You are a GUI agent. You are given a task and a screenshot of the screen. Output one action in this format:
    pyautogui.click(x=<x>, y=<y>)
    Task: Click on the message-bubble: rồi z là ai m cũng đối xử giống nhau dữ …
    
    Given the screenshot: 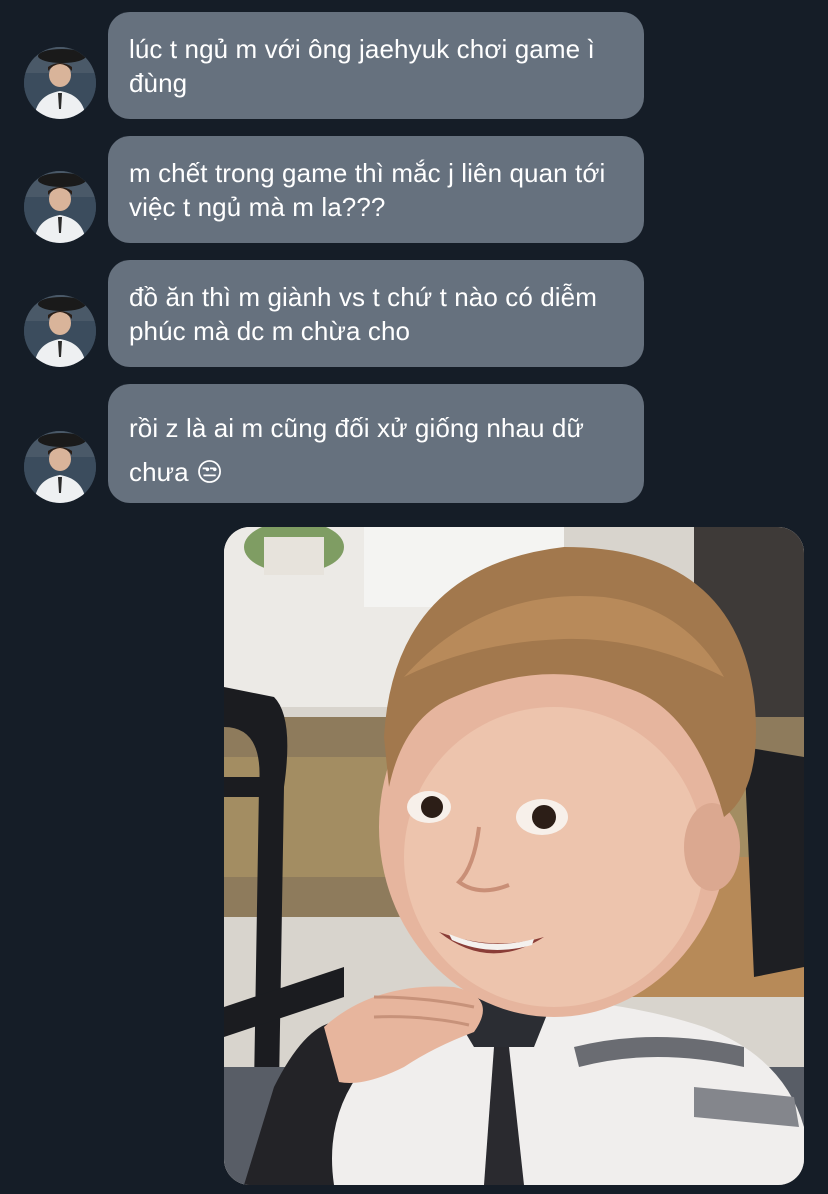 What is the action you would take?
    pyautogui.click(x=376, y=443)
    